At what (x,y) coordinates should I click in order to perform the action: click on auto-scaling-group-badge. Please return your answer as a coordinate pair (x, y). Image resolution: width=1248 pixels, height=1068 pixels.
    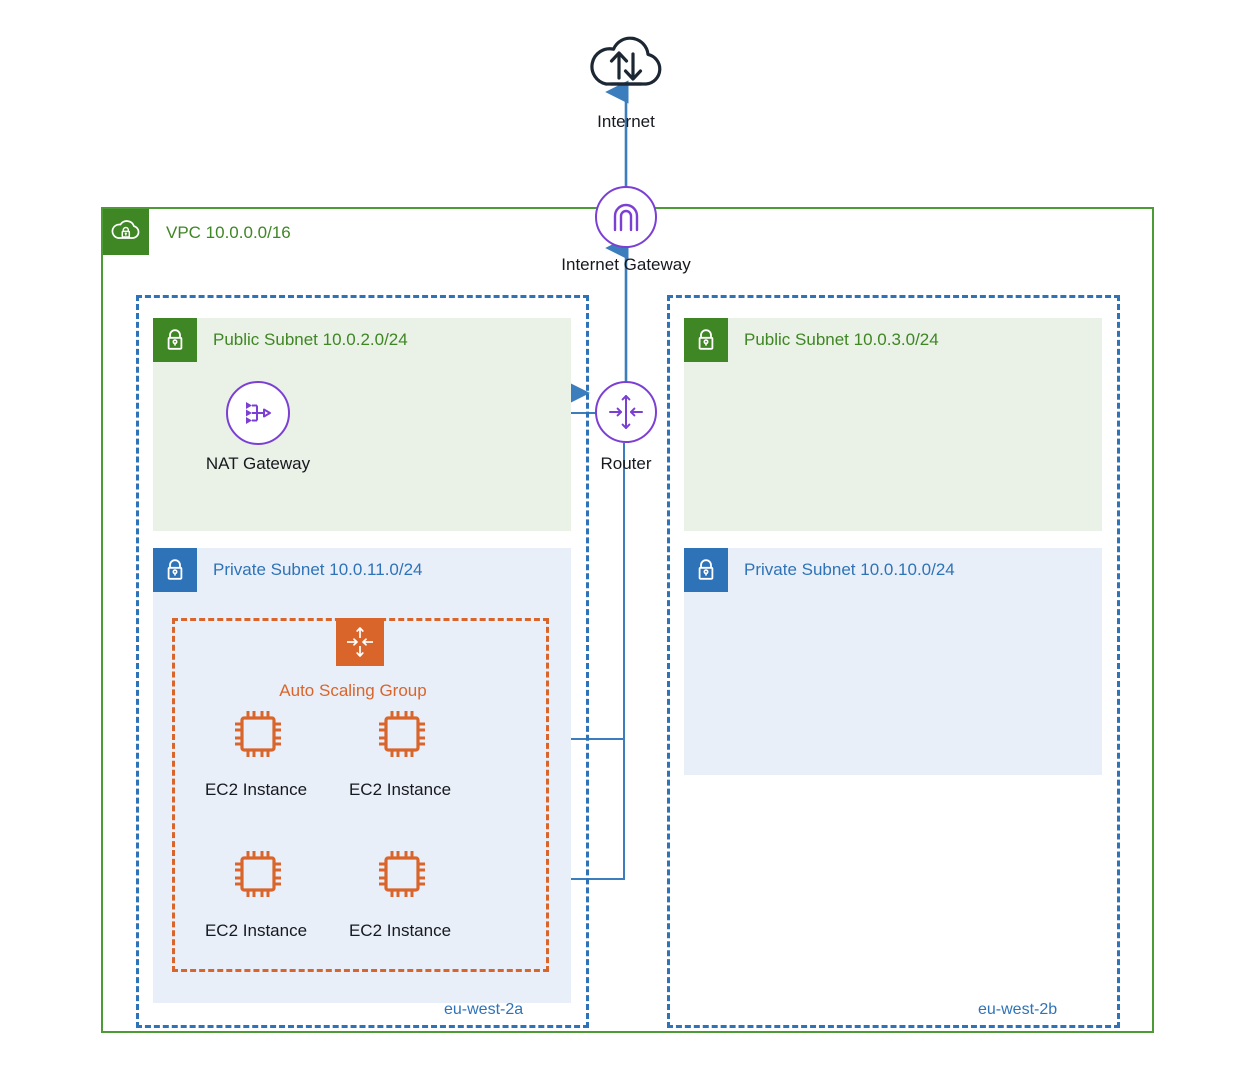
    Looking at the image, I should click on (360, 642).